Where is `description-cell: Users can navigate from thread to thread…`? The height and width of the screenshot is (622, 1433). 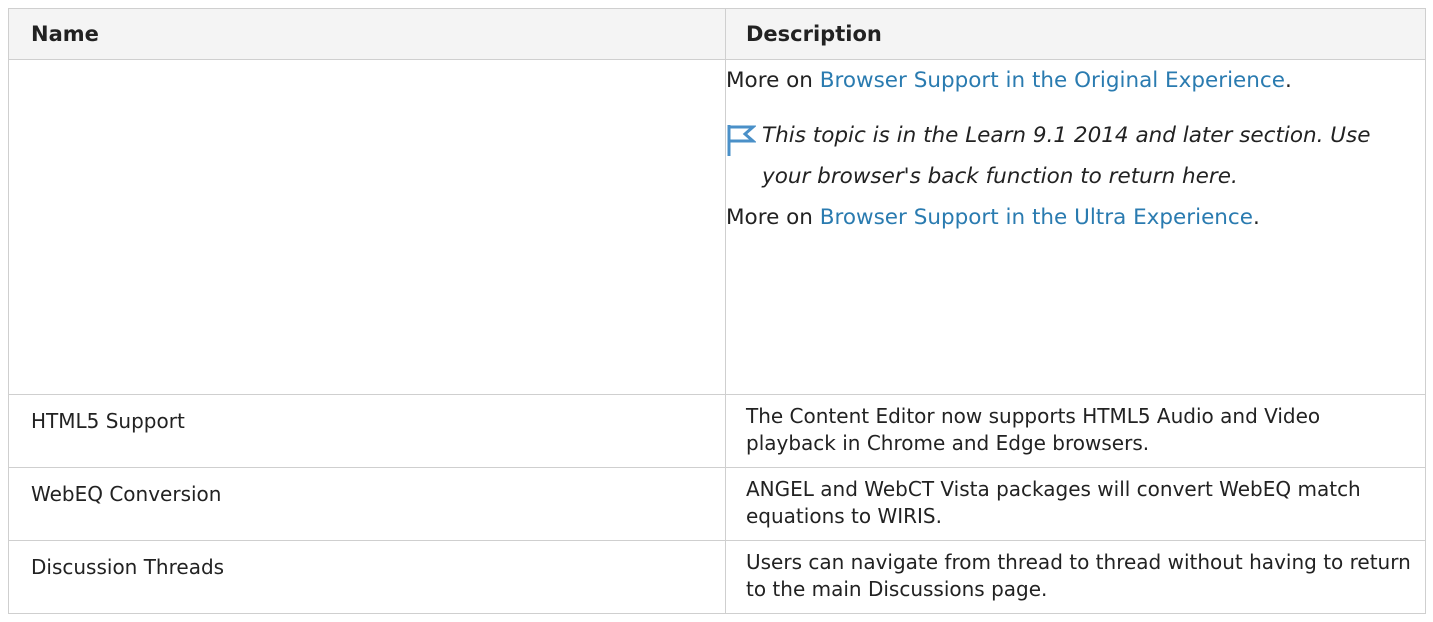 description-cell: Users can navigate from thread to thread… is located at coordinates (1075, 577).